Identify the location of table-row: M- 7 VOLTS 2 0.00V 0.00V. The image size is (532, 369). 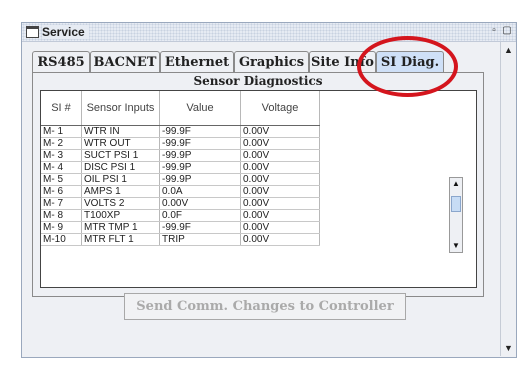
(180, 203).